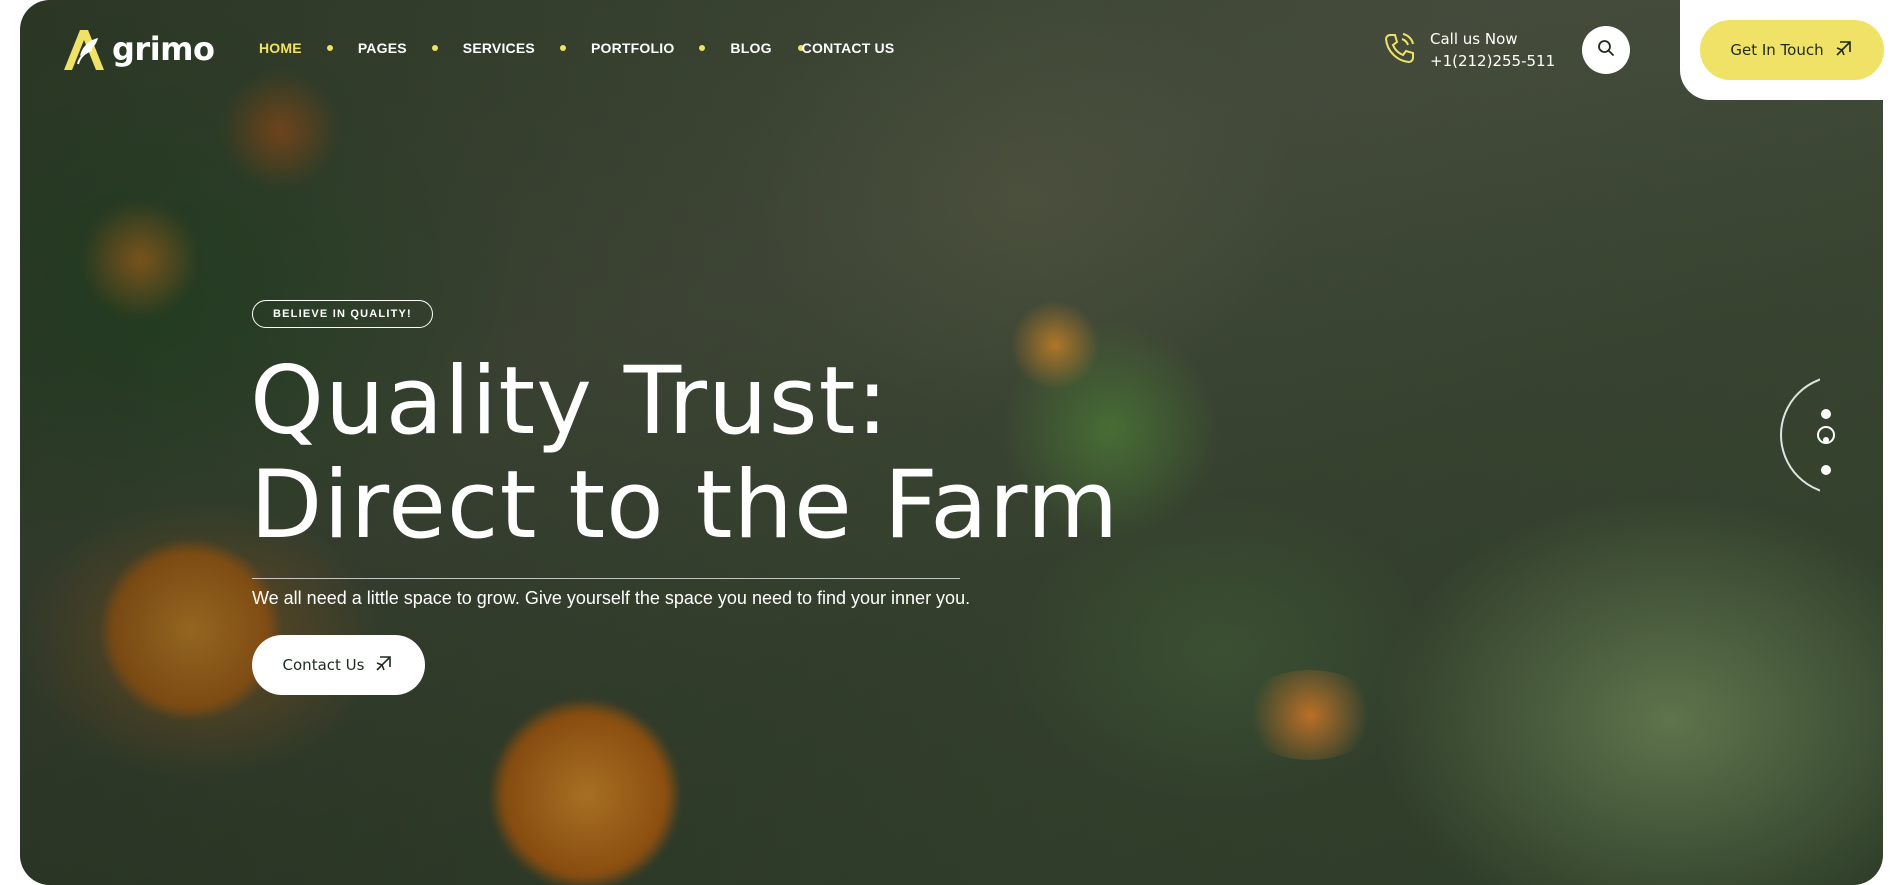  I want to click on search-button, so click(1606, 50).